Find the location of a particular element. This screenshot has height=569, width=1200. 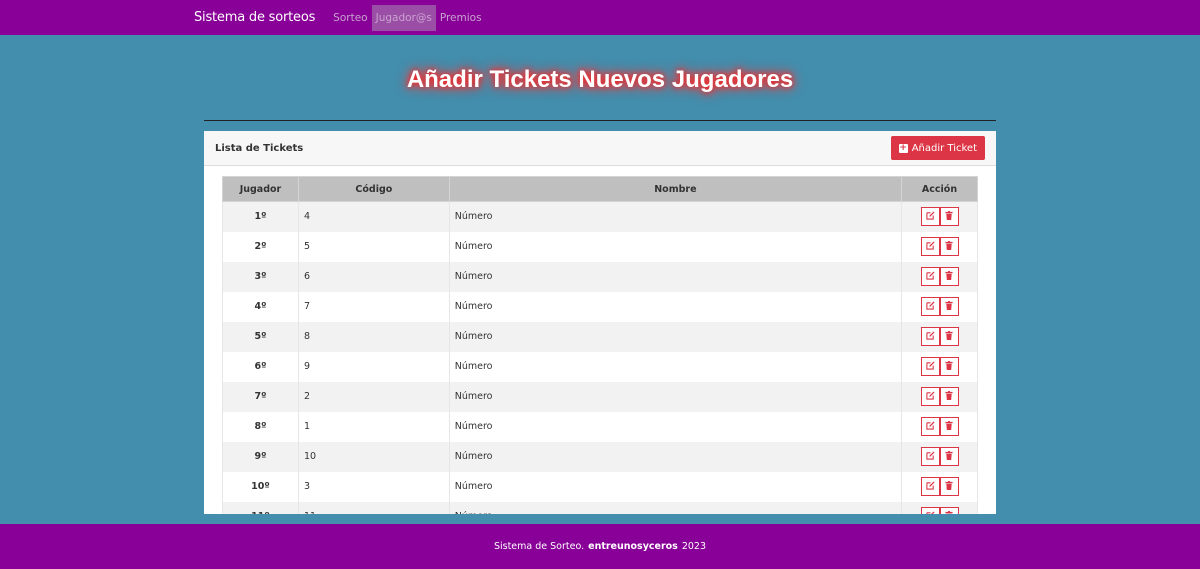

table-row: 6º 9 Número is located at coordinates (600, 366).